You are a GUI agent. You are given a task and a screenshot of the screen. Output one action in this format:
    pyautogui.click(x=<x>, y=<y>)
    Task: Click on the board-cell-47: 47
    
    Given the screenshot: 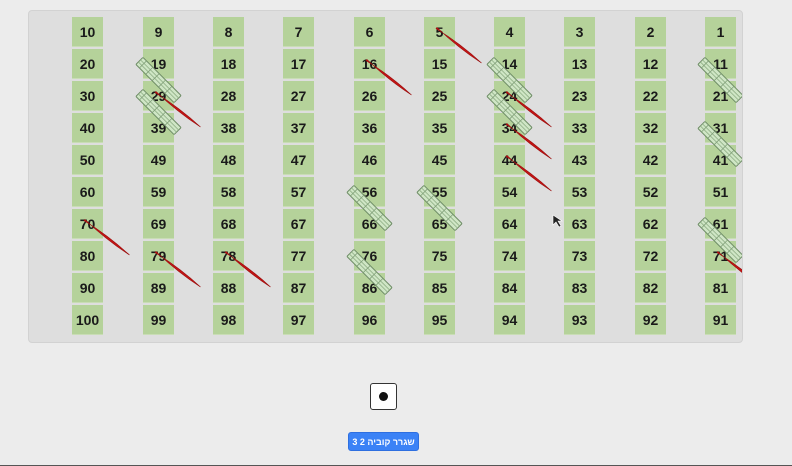 What is the action you would take?
    pyautogui.click(x=298, y=160)
    